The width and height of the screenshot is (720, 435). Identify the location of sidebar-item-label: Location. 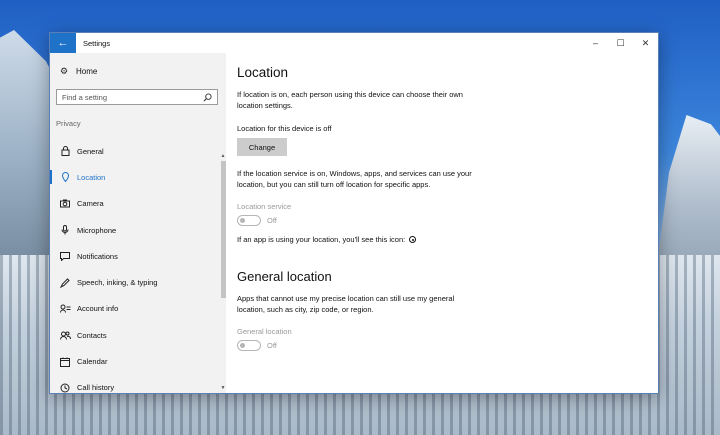
(91, 177).